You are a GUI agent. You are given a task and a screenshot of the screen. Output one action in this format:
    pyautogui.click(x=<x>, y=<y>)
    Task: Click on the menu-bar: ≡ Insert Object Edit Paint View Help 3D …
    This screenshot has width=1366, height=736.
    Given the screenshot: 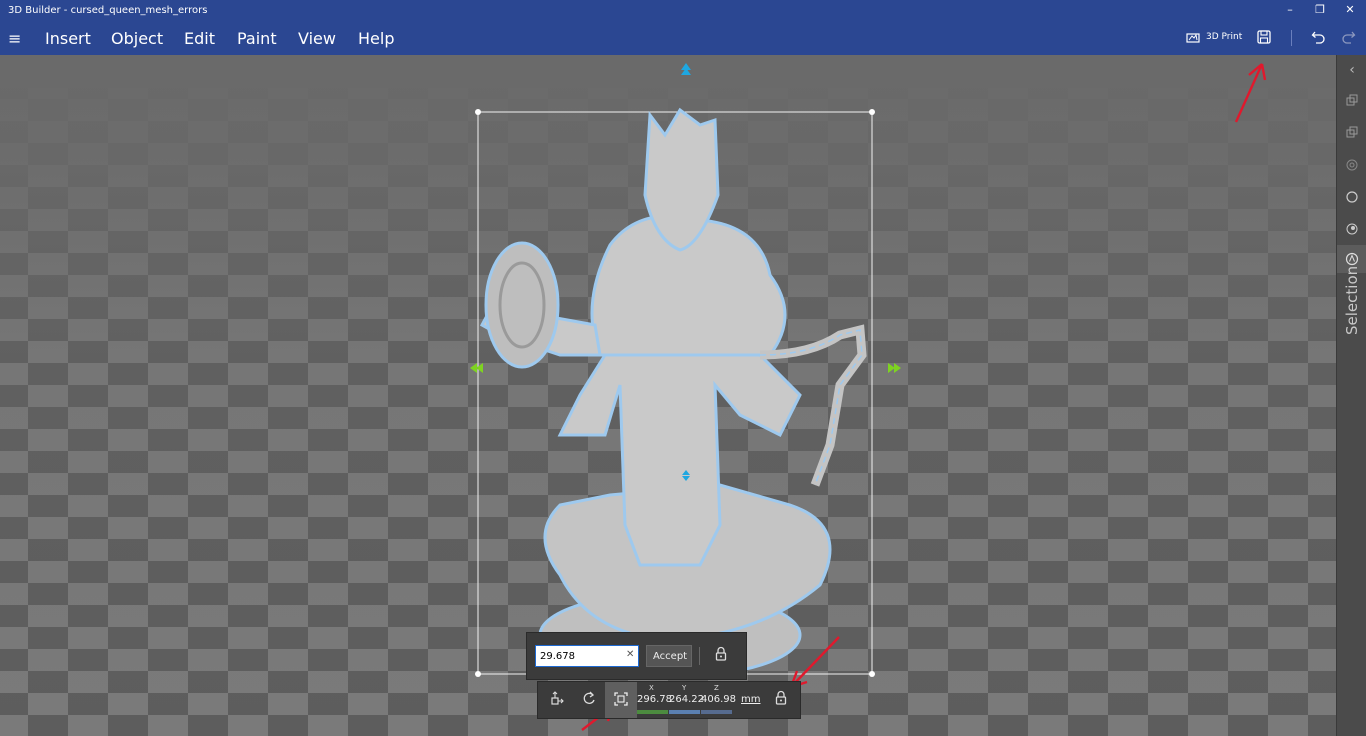 What is the action you would take?
    pyautogui.click(x=683, y=38)
    